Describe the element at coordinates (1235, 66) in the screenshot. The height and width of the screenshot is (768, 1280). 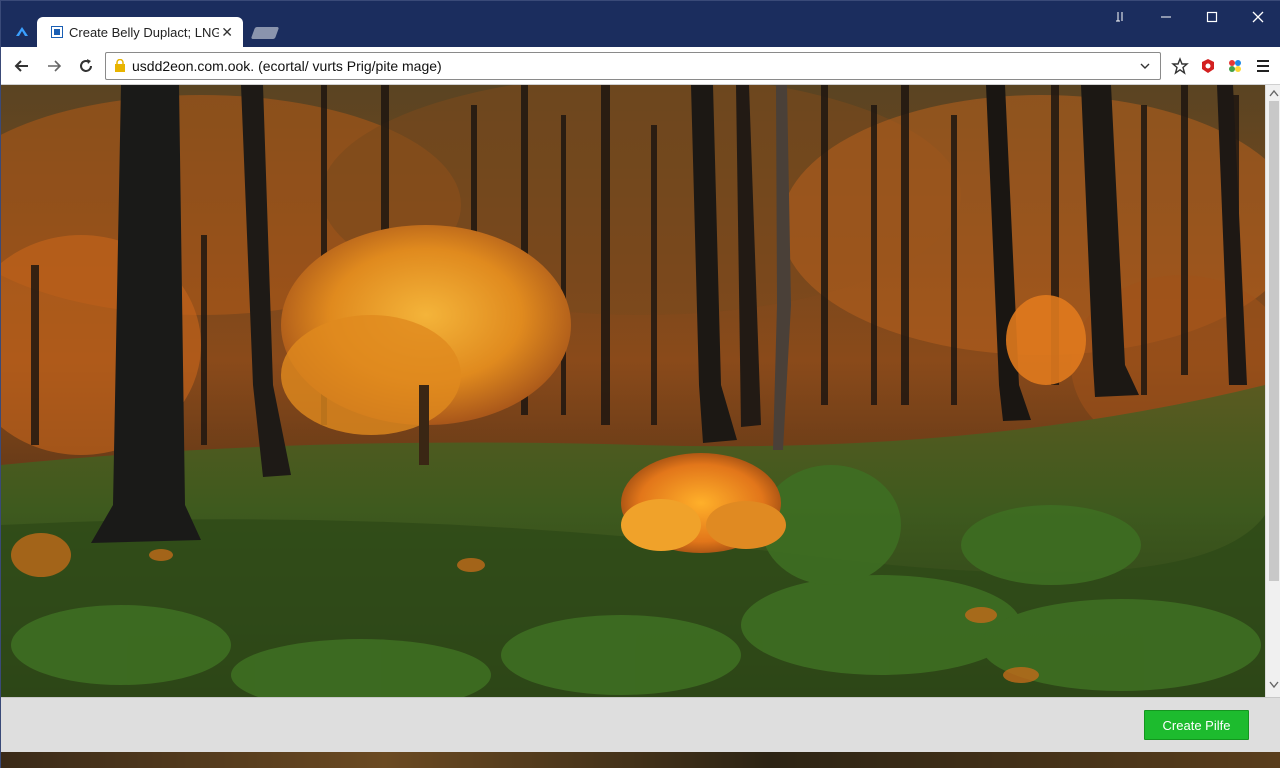
I see `profile-icon` at that location.